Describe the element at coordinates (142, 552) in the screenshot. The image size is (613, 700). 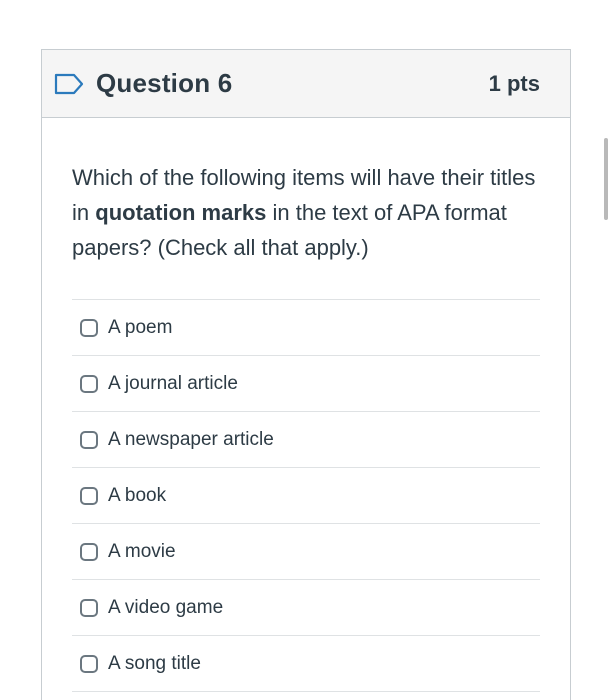
I see `answer-label: A movie` at that location.